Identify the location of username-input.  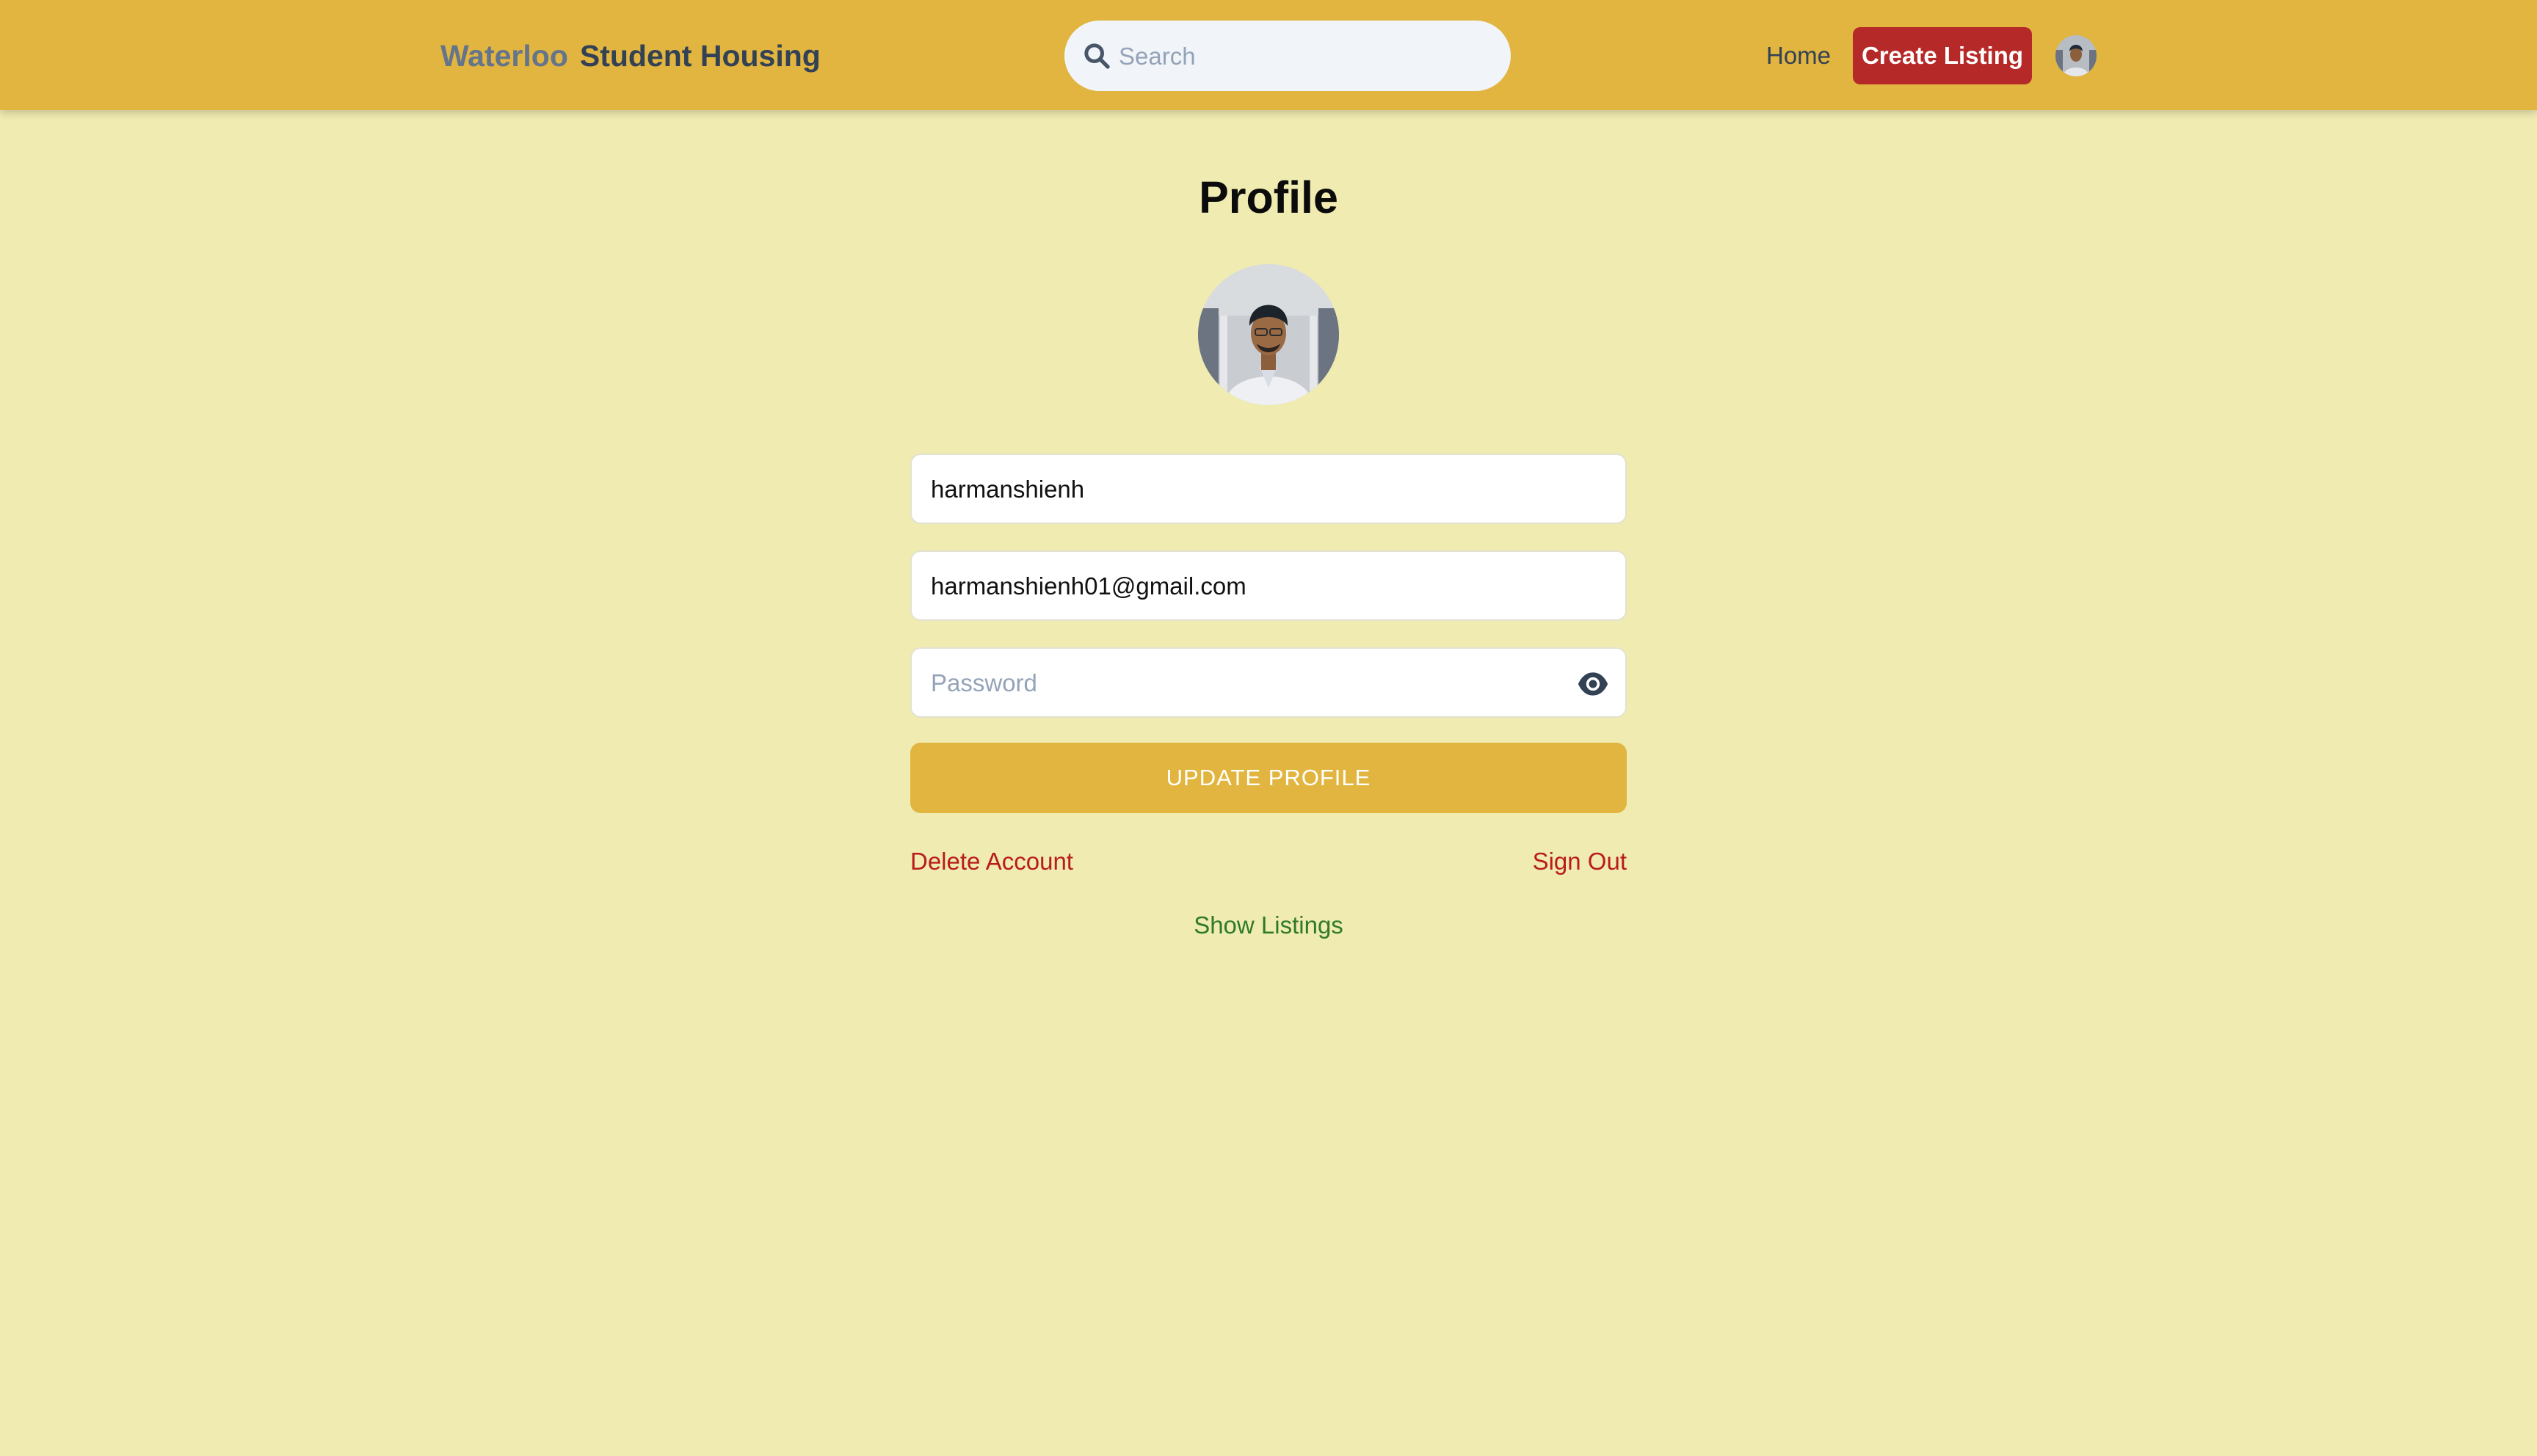
(1246, 490).